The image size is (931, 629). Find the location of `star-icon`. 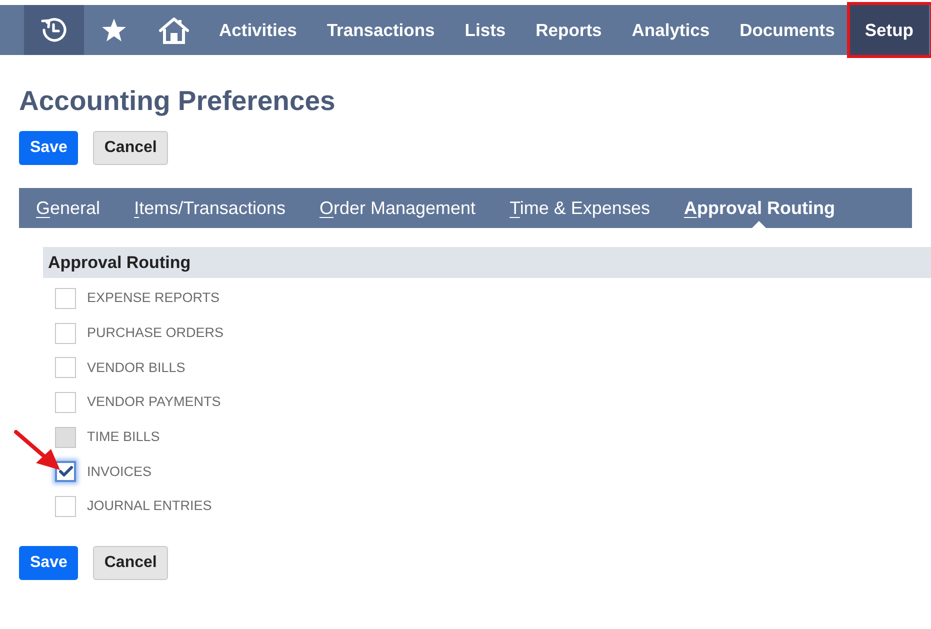

star-icon is located at coordinates (114, 30).